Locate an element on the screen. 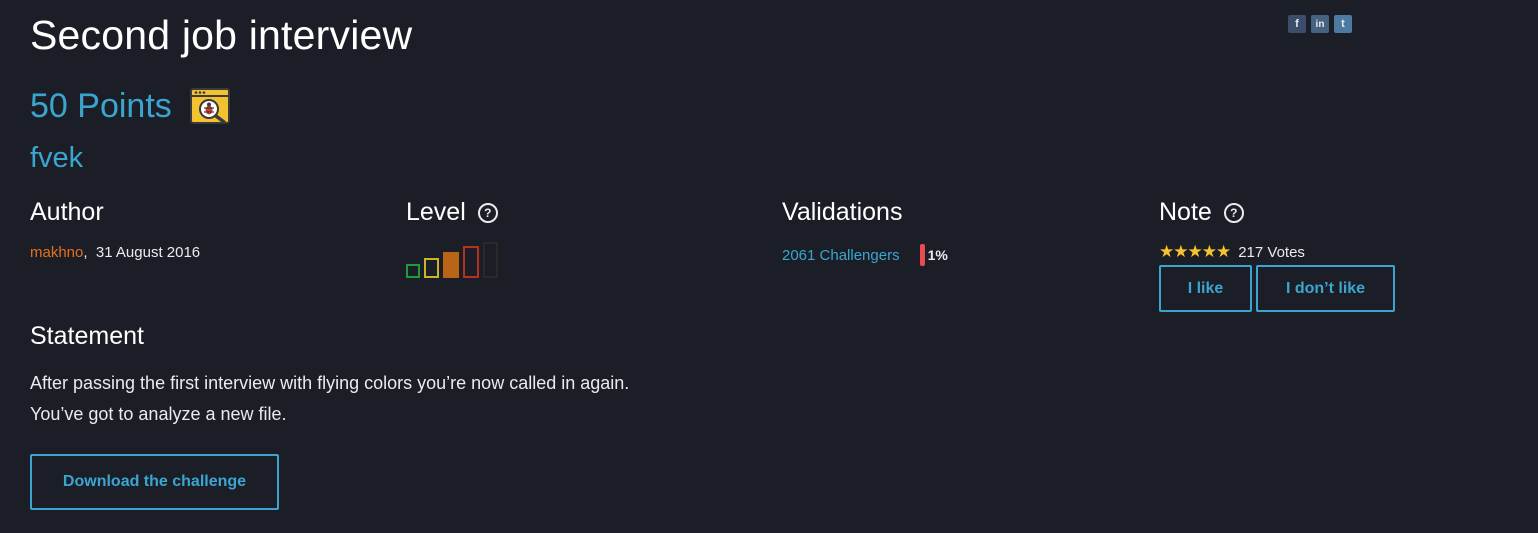  author-heading-label: Author is located at coordinates (67, 212).